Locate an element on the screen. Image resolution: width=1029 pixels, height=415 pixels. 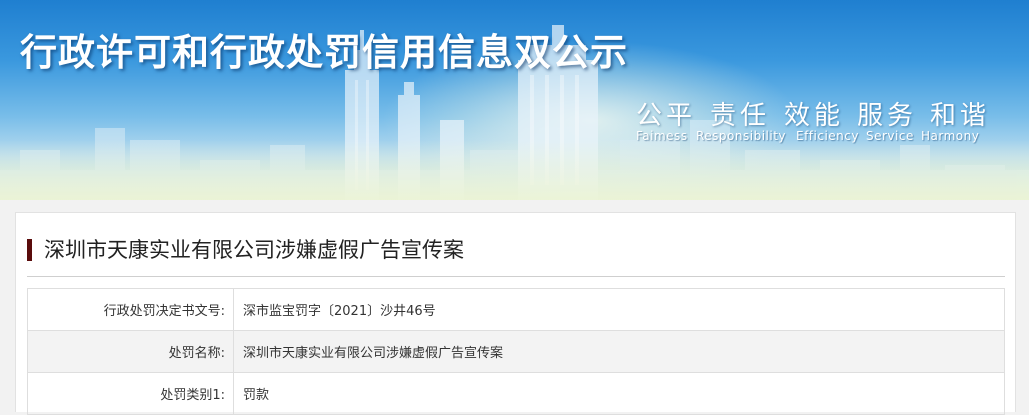
decision-number-value: 深市监宝罚字〔2021〕沙井46号 is located at coordinates (619, 309).